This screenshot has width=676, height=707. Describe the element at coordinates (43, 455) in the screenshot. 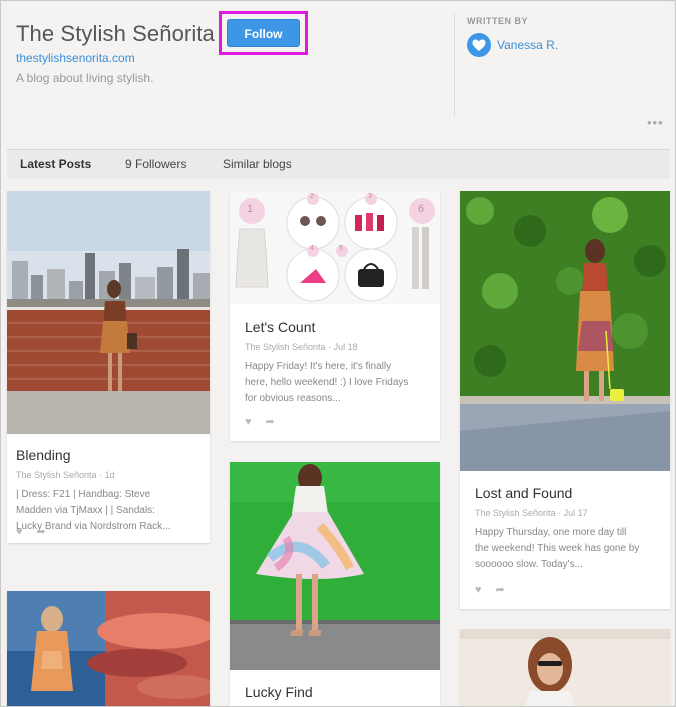

I see `post-title: Blending` at that location.